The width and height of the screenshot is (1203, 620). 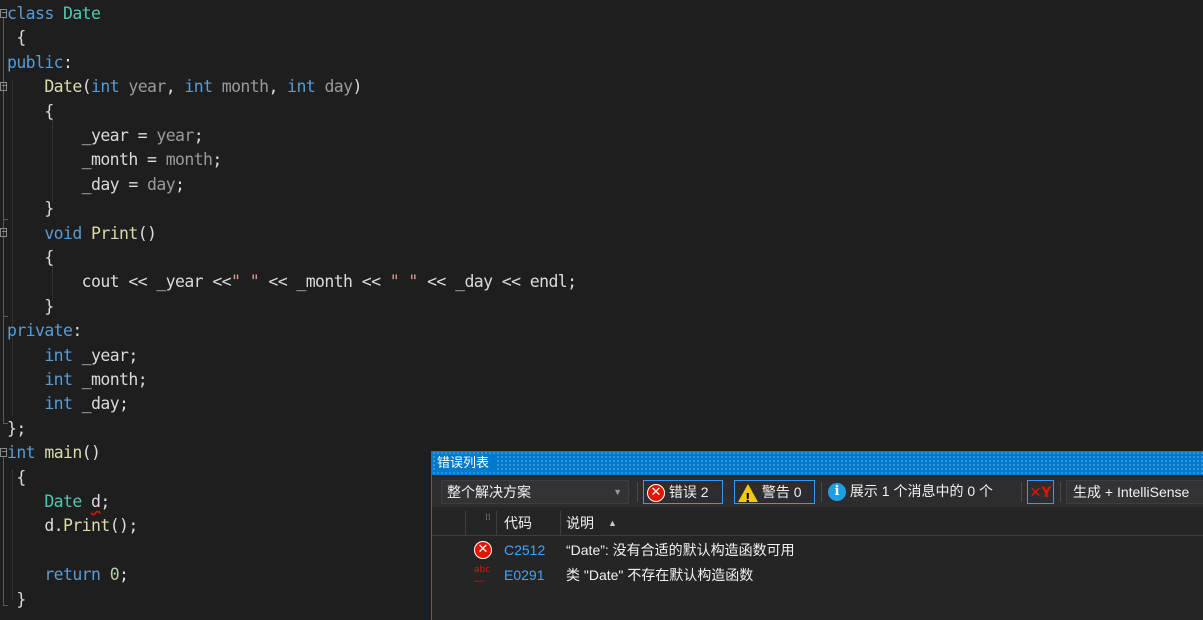 What do you see at coordinates (184, 87) in the screenshot?
I see `code-line: Date(int year, int month, int day)` at bounding box center [184, 87].